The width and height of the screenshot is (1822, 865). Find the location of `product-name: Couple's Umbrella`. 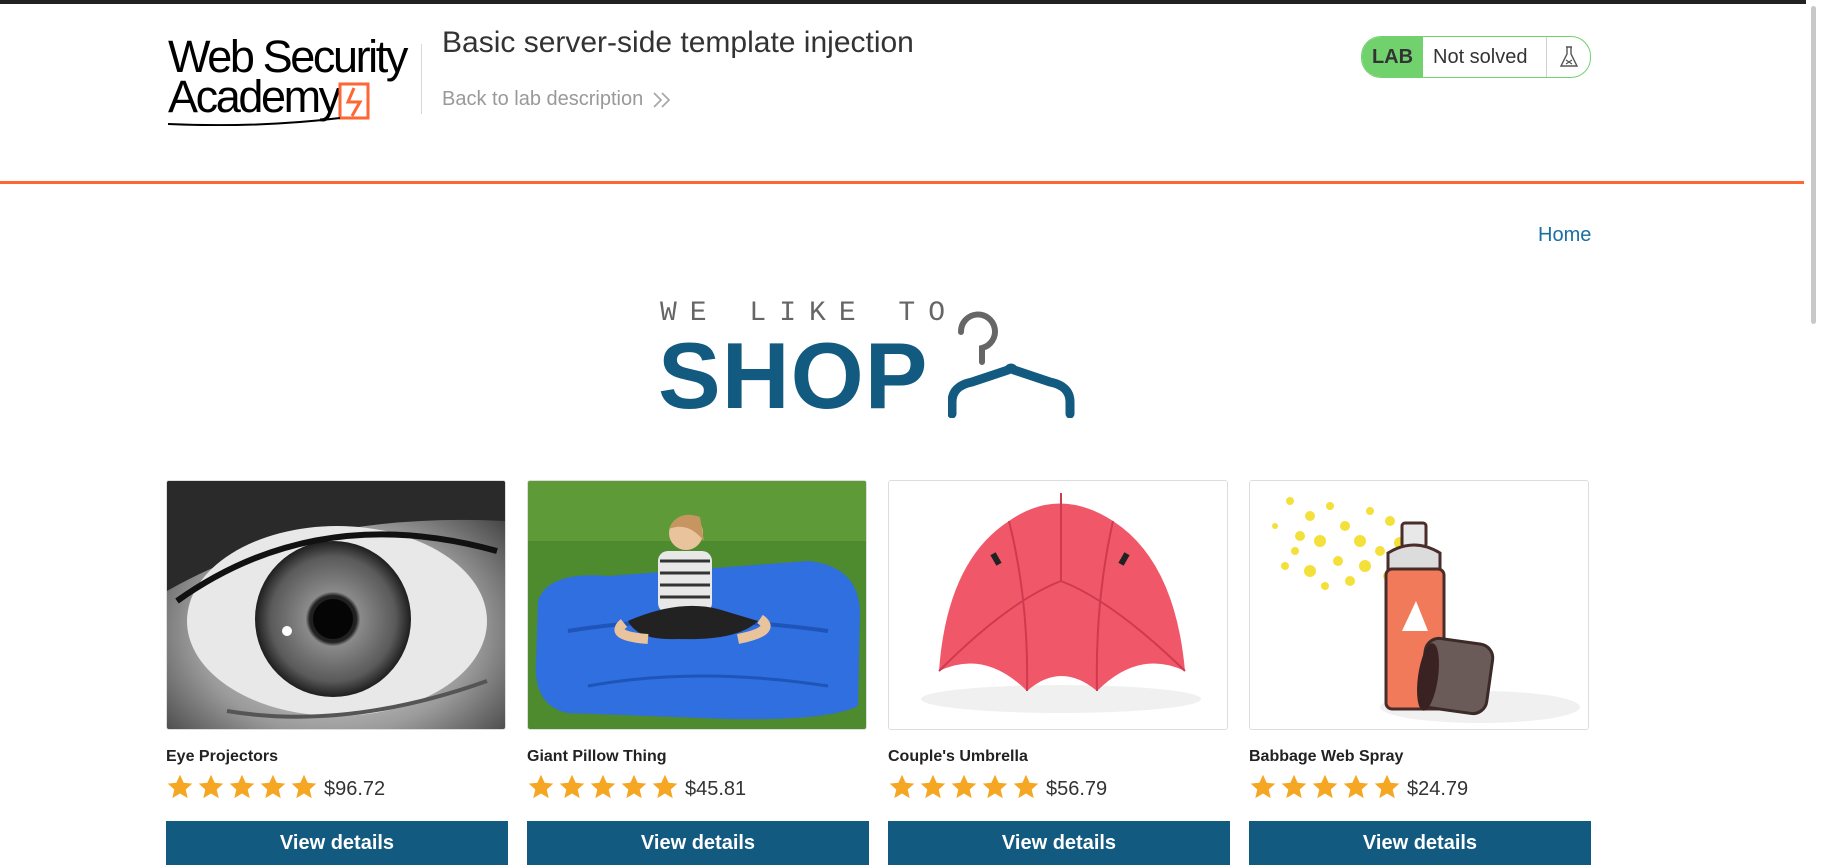

product-name: Couple's Umbrella is located at coordinates (958, 756).